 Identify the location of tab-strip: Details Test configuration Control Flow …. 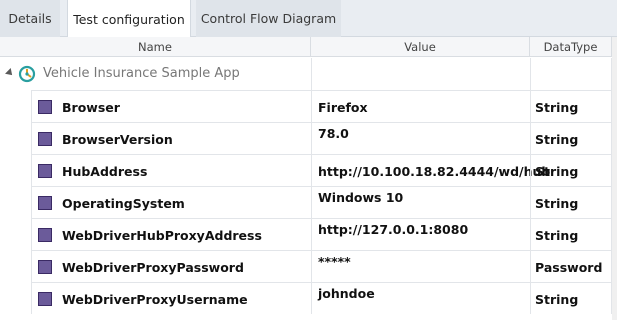
(308, 19).